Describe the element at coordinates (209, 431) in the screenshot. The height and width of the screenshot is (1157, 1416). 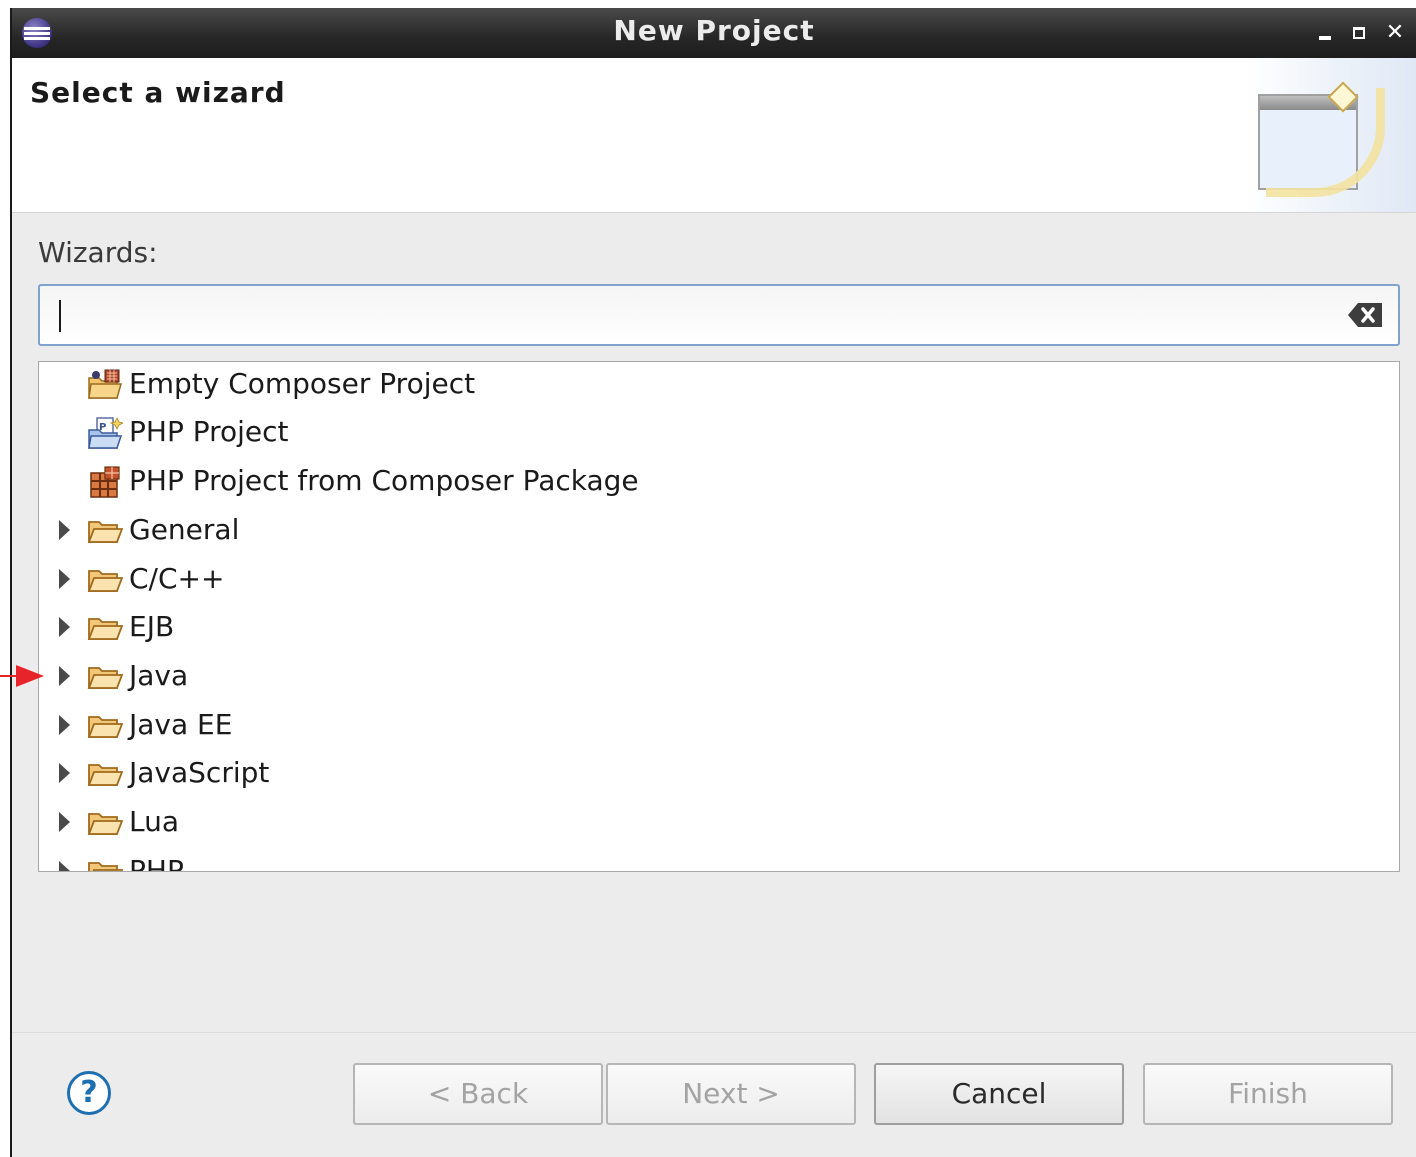
I see `tree-item-label: PHP Project` at that location.